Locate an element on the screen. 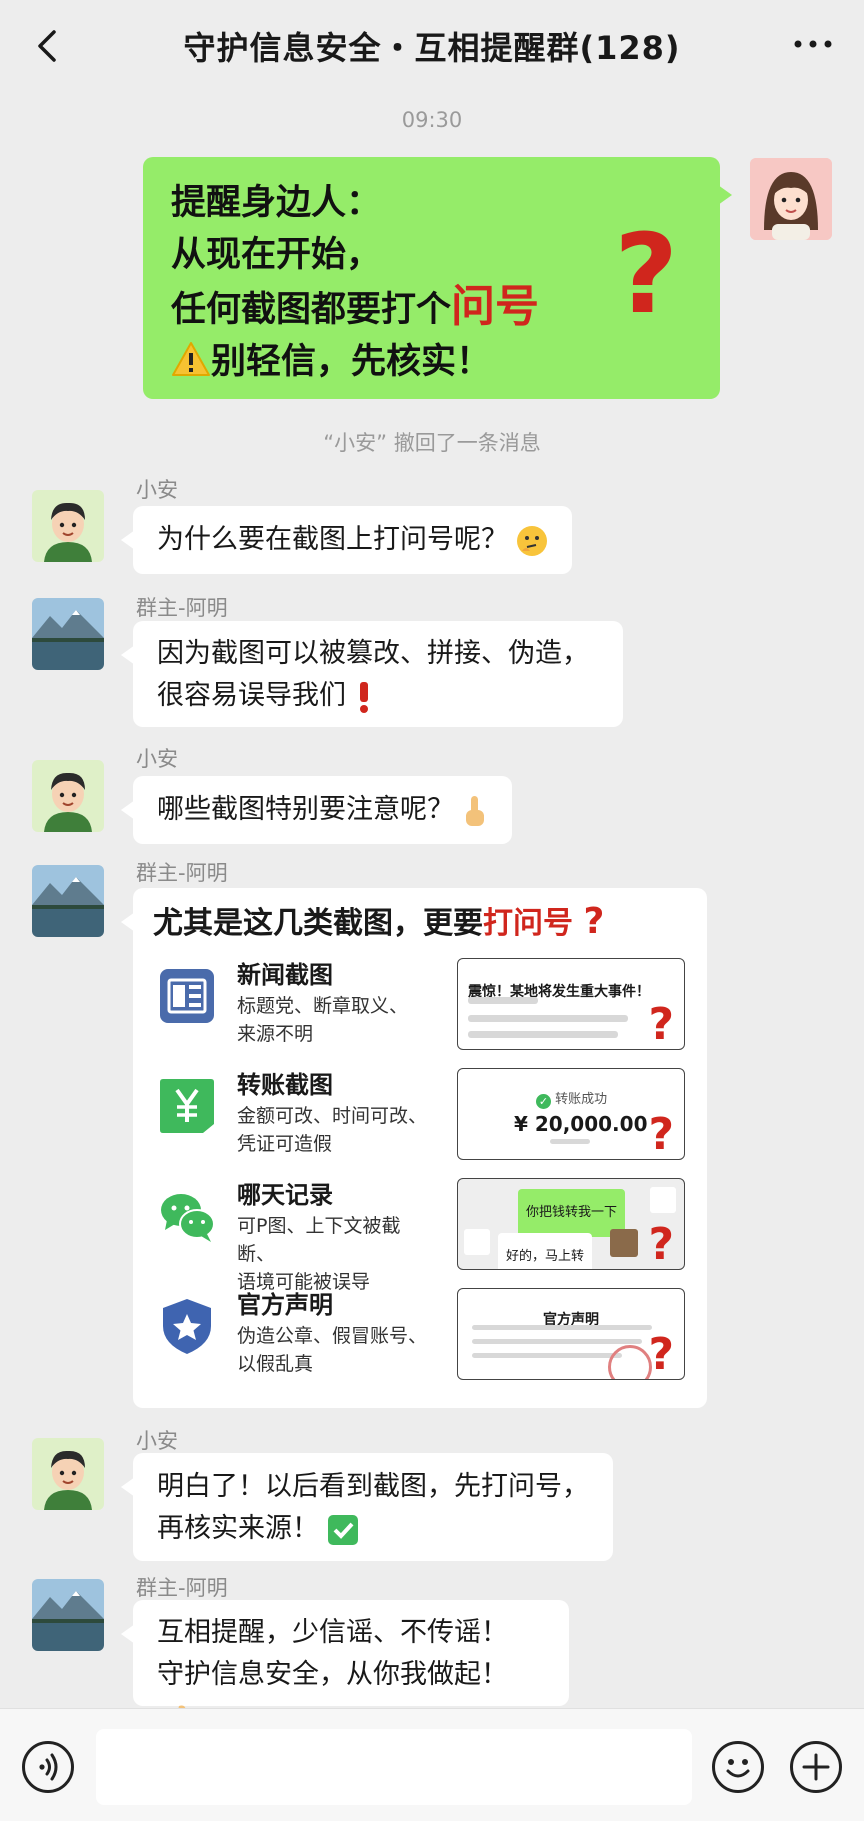 Image resolution: width=864 pixels, height=1821 pixels. card-title: 尤其是这几类截图，更要打问号 ? is located at coordinates (420, 923).